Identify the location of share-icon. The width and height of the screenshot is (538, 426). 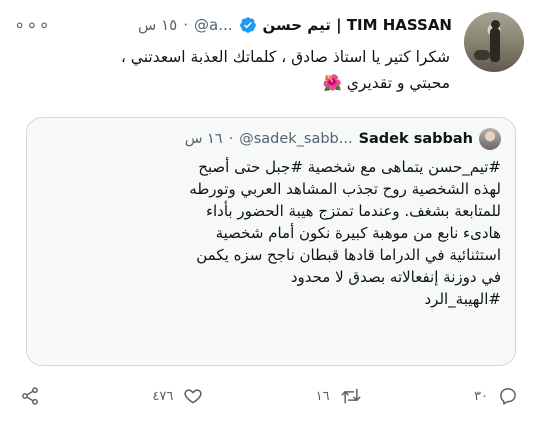
(30, 396).